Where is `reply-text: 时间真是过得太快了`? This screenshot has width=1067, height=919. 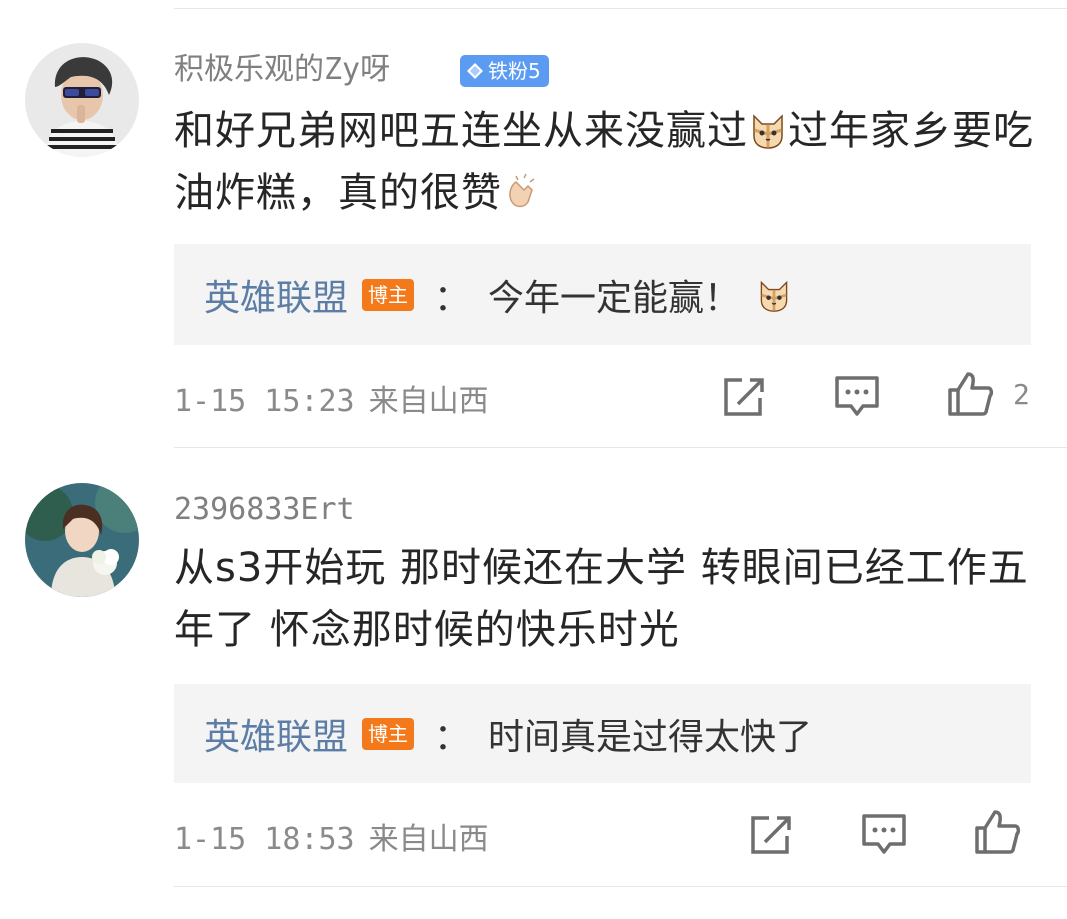
reply-text: 时间真是过得太快了 is located at coordinates (650, 737).